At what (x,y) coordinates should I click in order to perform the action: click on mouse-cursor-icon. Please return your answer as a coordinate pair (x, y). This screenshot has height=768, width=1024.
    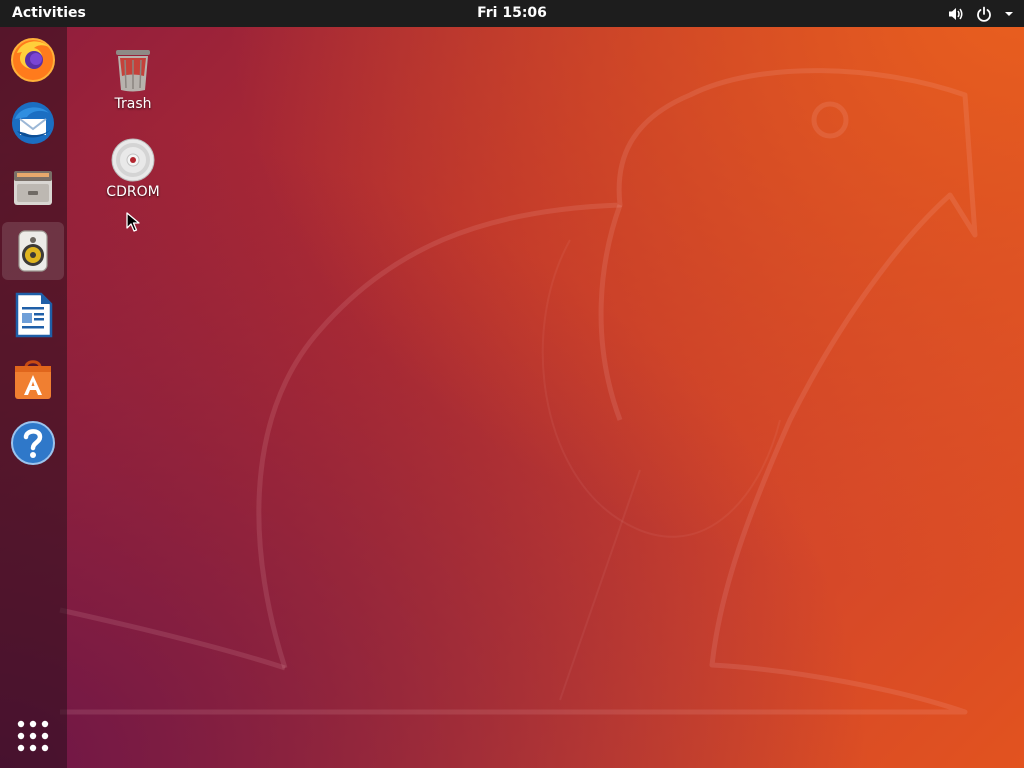
    Looking at the image, I should click on (133, 222).